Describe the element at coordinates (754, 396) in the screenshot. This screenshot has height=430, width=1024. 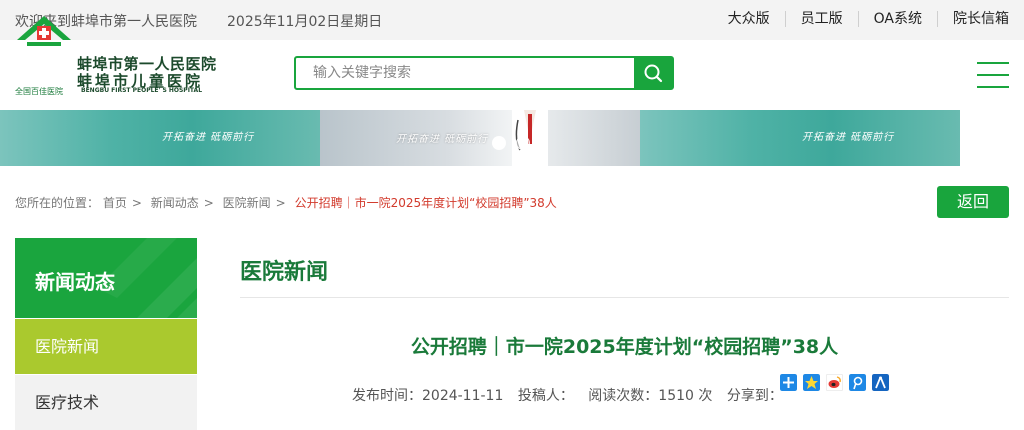
I see `share-label: 分享到：` at that location.